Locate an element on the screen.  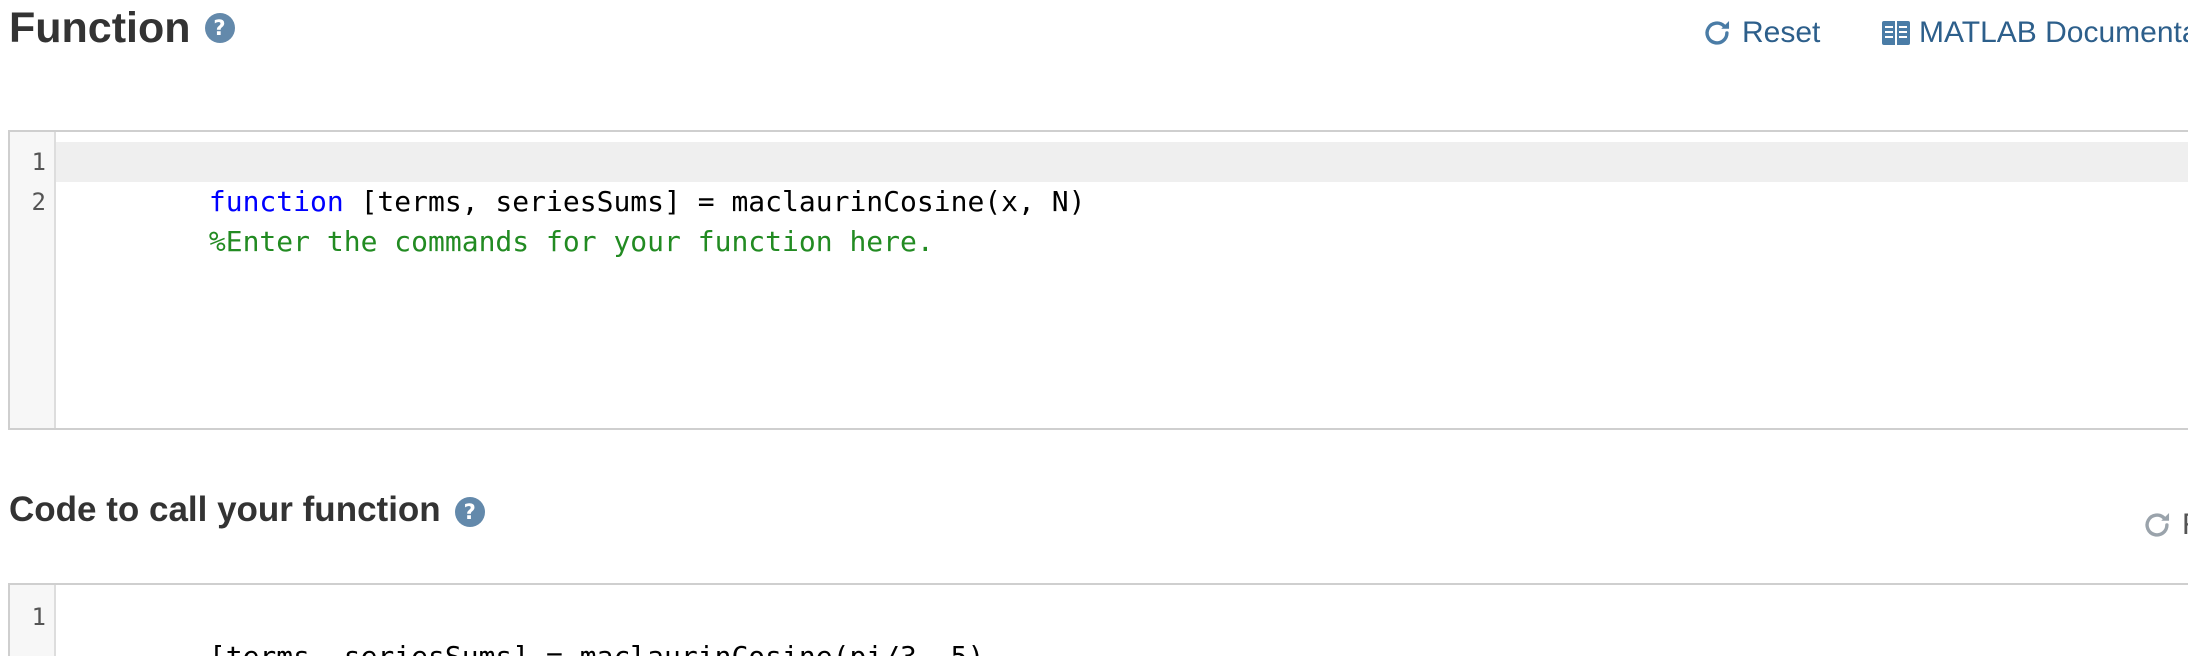
function-section-title: Function ? is located at coordinates (122, 28).